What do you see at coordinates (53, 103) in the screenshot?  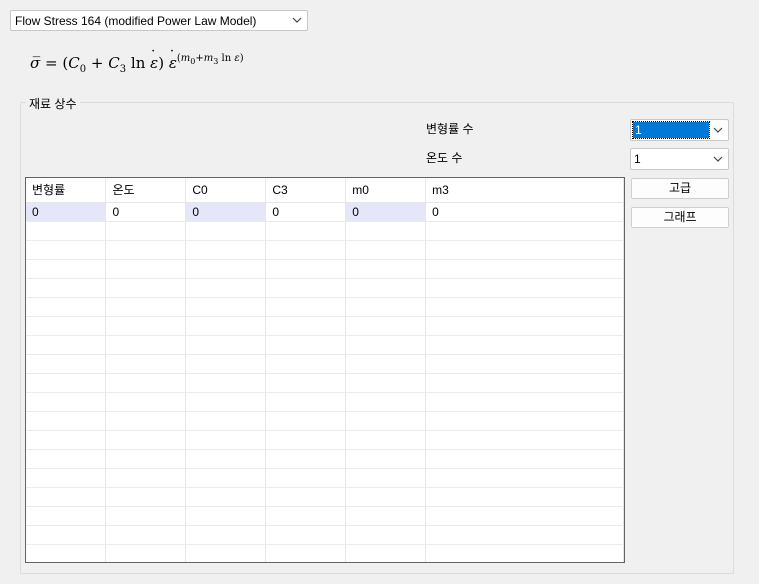 I see `group-title: 재료 상수` at bounding box center [53, 103].